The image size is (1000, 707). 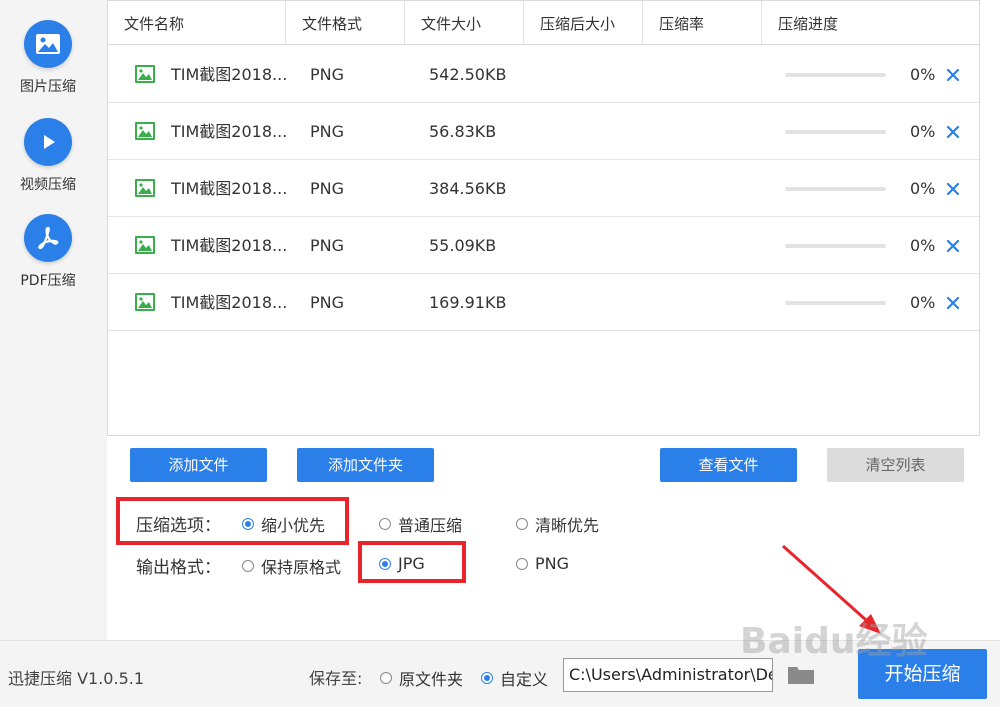 I want to click on radio-label: JPG, so click(x=411, y=563).